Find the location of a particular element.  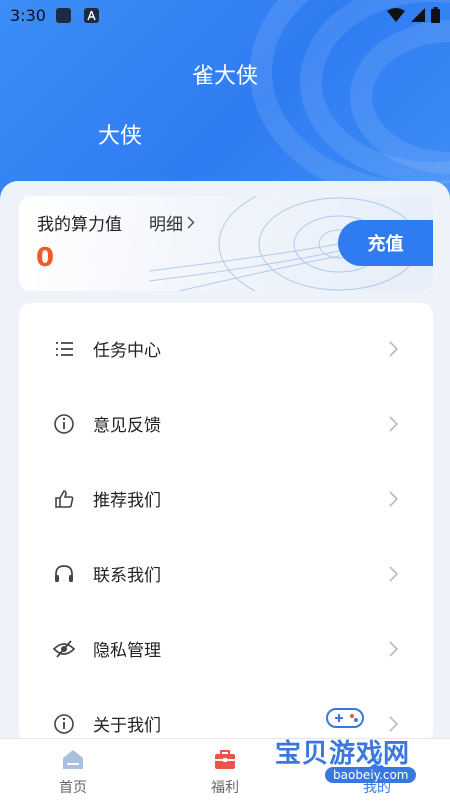

battery-icon is located at coordinates (435, 15).